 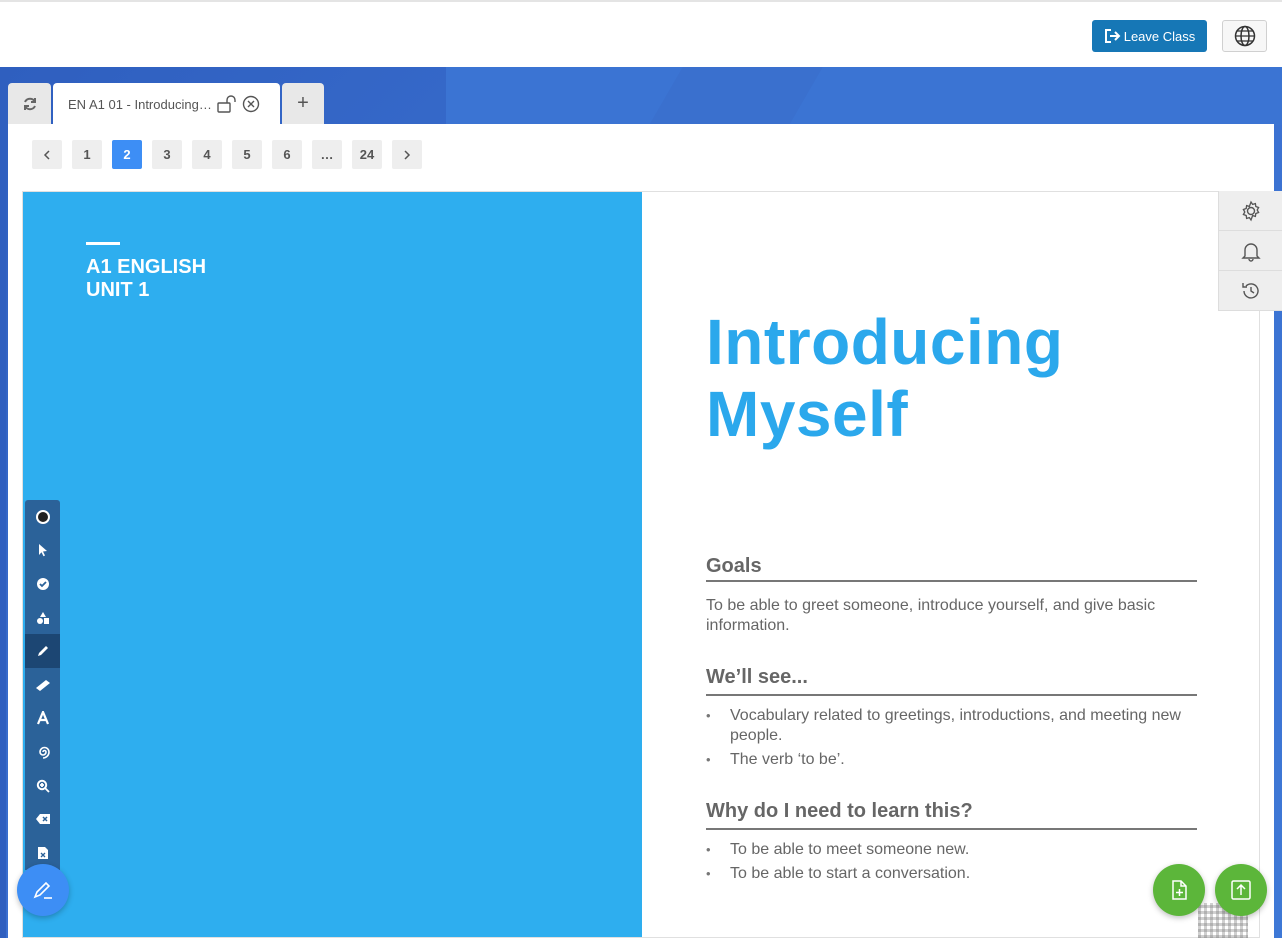 I want to click on eraser-icon, so click(x=42, y=819).